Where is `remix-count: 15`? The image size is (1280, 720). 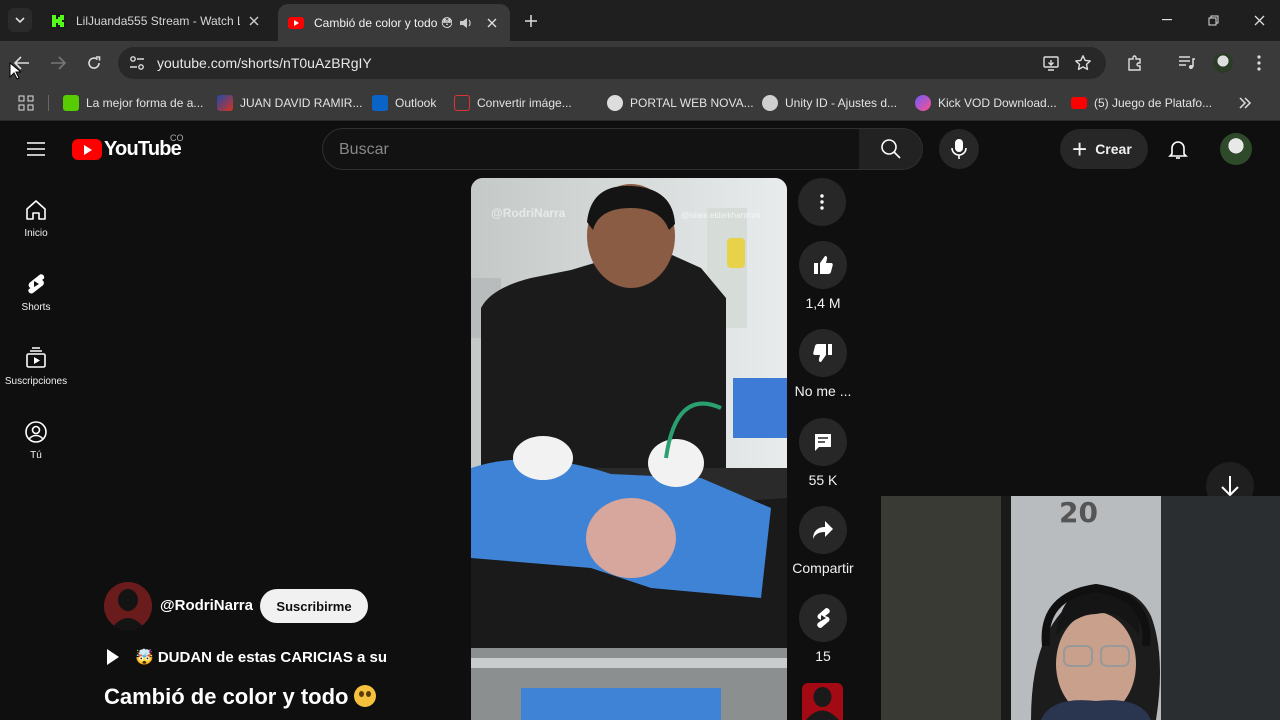
remix-count: 15 is located at coordinates (823, 656).